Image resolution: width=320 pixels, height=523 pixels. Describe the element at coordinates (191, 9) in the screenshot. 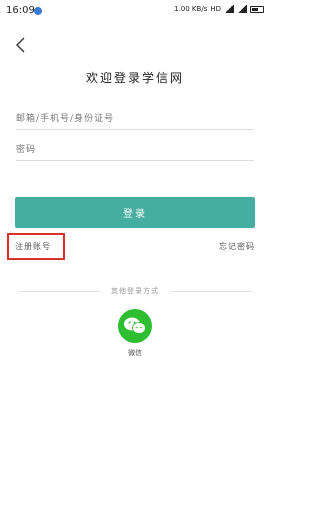

I see `network-speed: 1.00 KB/s` at that location.